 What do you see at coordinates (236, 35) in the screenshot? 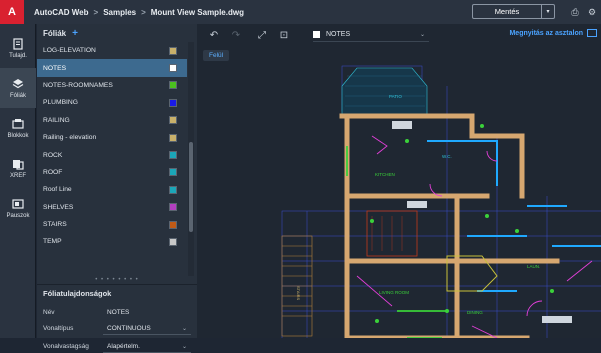
I see `redo-icon: ↷` at bounding box center [236, 35].